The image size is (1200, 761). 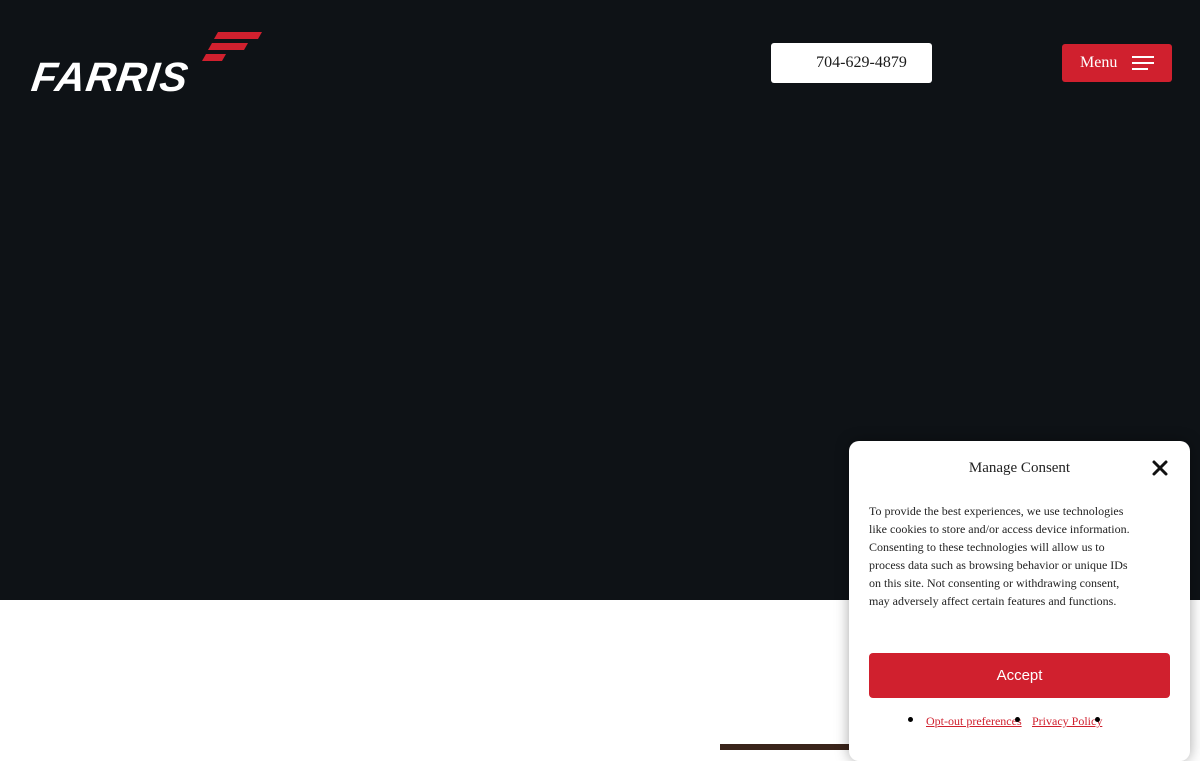 I want to click on farris-logo: FARRIS, so click(x=145, y=65).